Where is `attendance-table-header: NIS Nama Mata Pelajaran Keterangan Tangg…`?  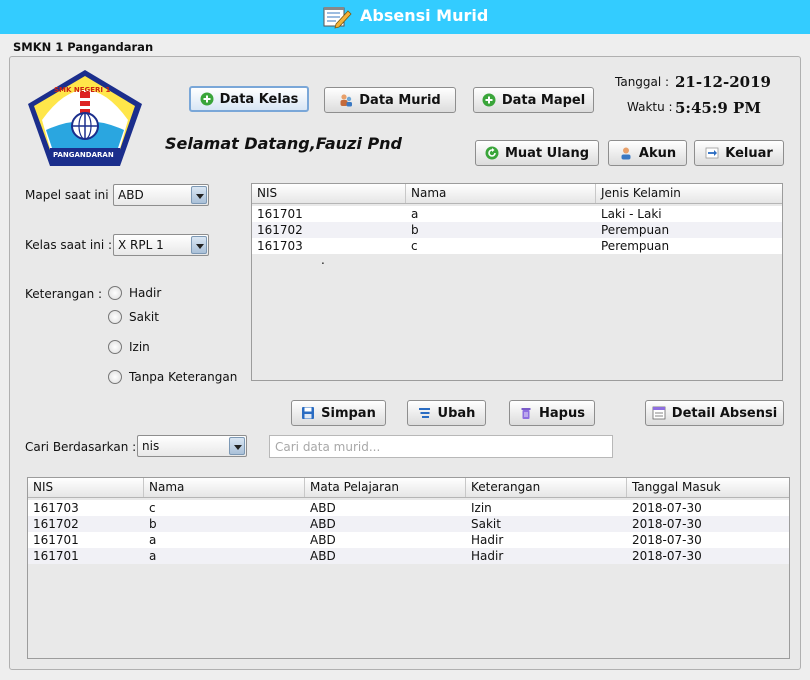 attendance-table-header: NIS Nama Mata Pelajaran Keterangan Tangg… is located at coordinates (408, 488).